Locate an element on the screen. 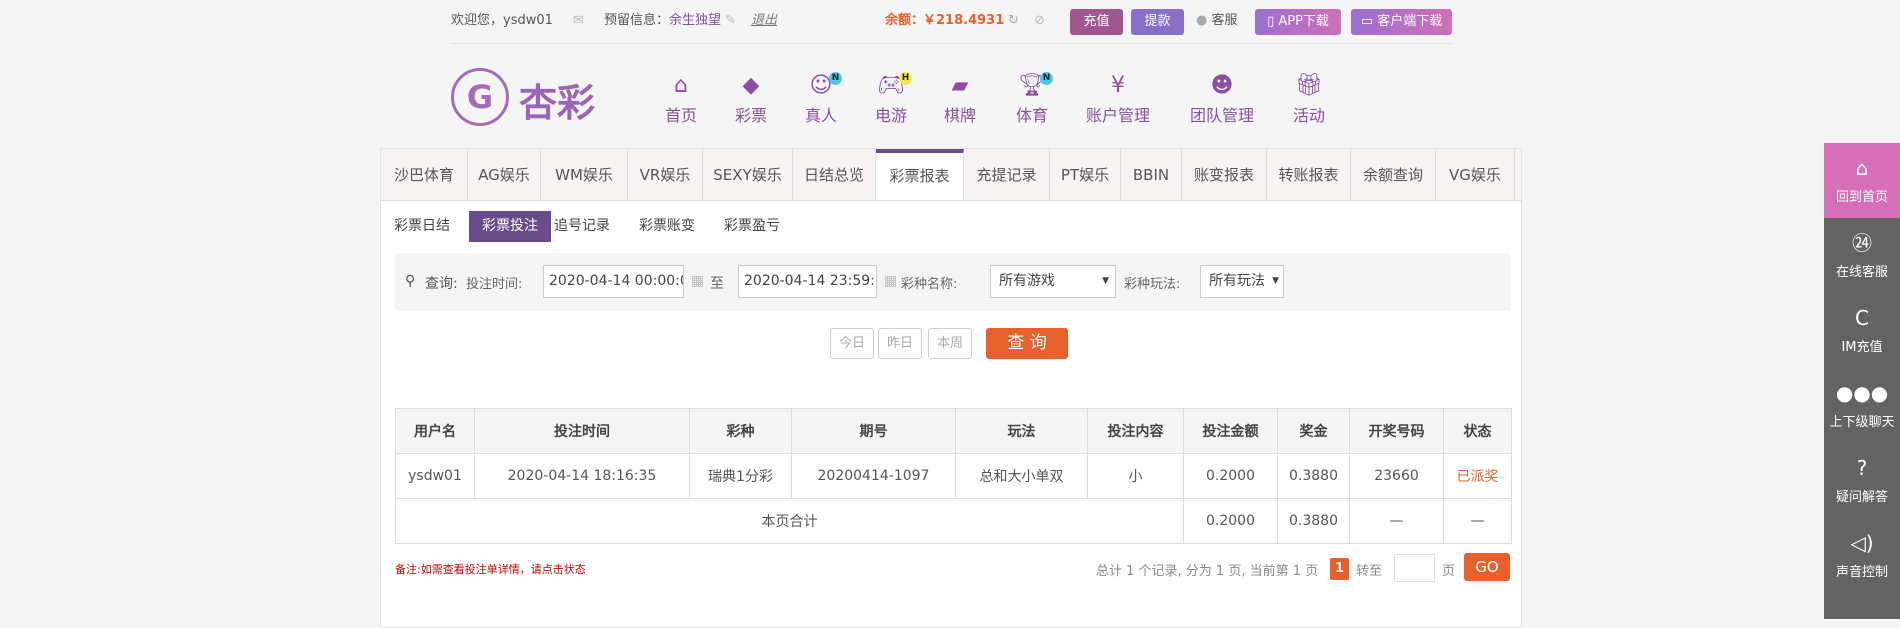 The width and height of the screenshot is (1900, 628). subtab-2: 追号记录 is located at coordinates (582, 226).